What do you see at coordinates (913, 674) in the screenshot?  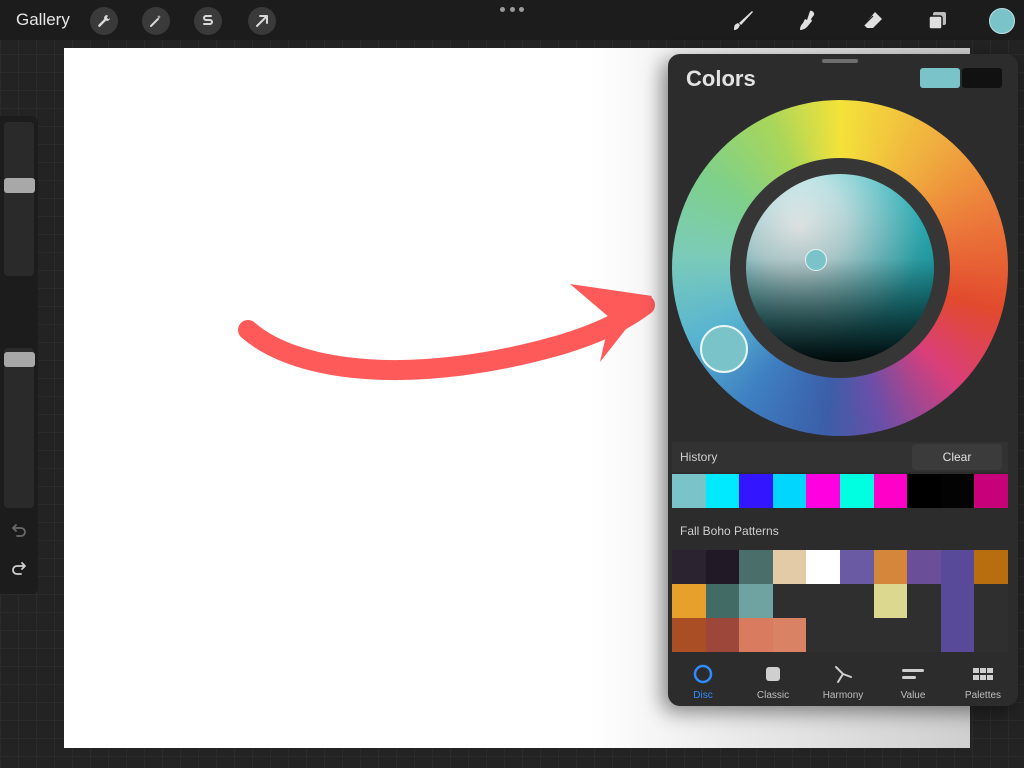 I see `value-sliders-icon` at bounding box center [913, 674].